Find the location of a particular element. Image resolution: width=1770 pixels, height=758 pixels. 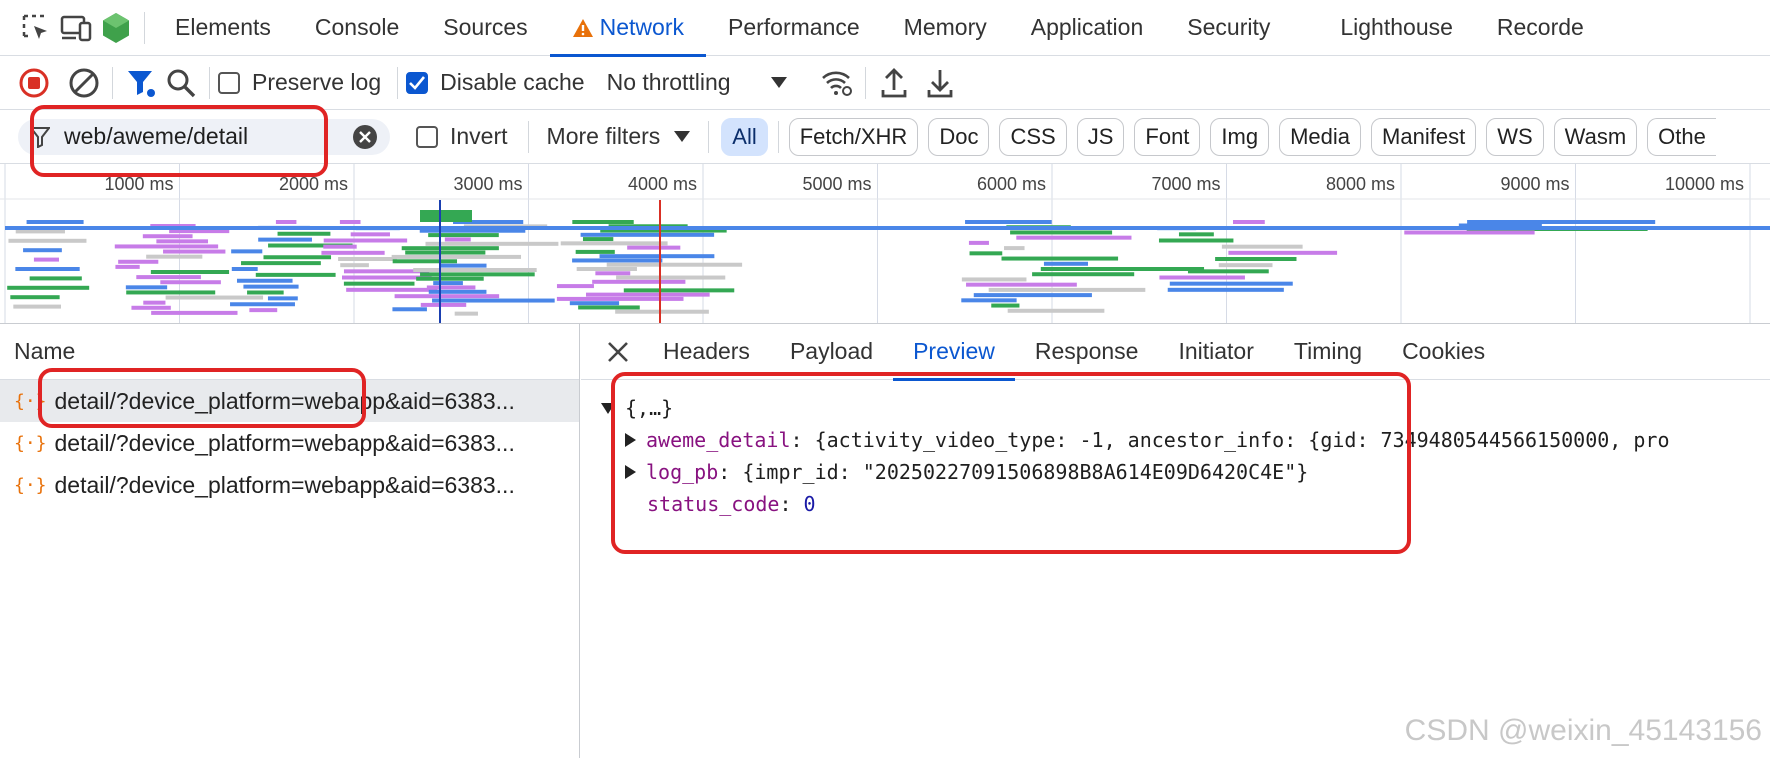

invert-checkbox: Invert is located at coordinates (462, 136).